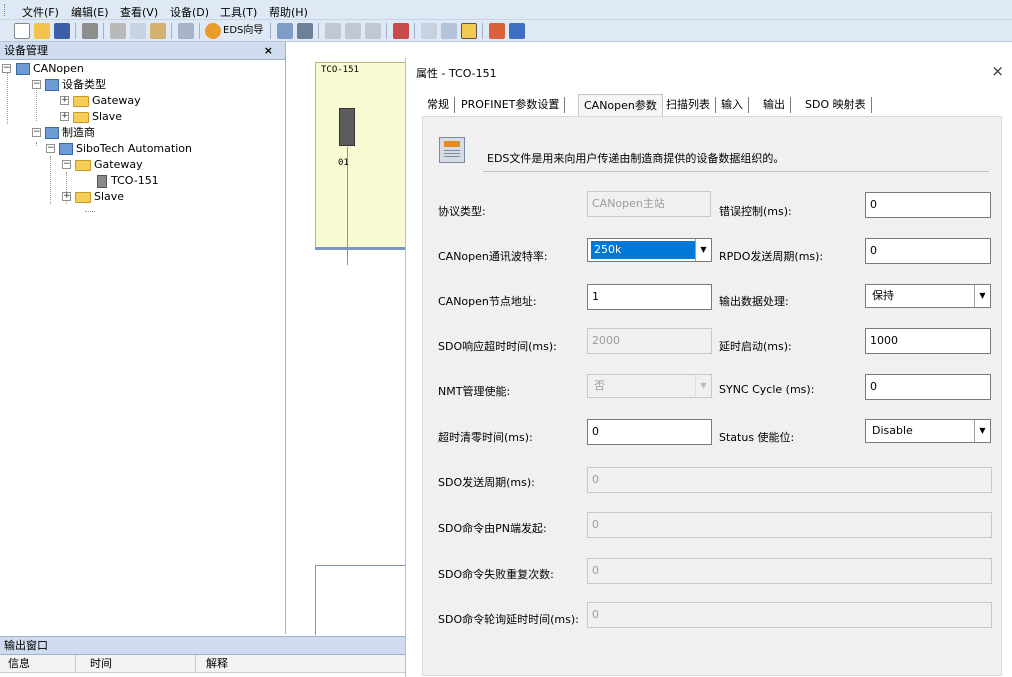  I want to click on rpdo-cycle-label: RPDO发送周期(ms):, so click(771, 256).